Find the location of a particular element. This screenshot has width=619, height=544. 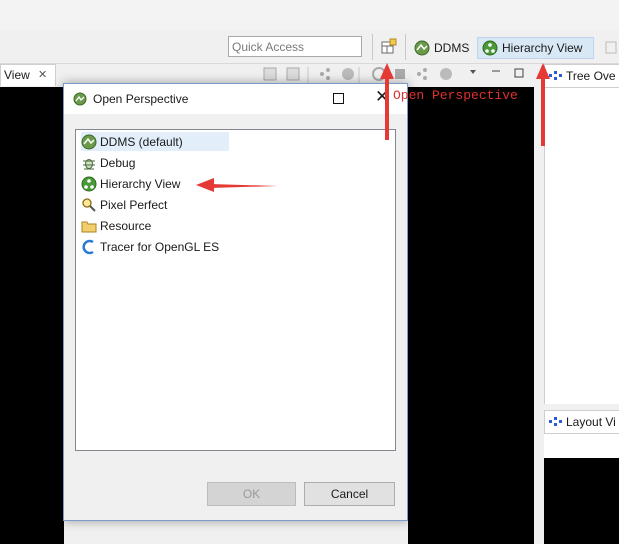

arrow-to-hierarchy-view-button is located at coordinates (543, 104).